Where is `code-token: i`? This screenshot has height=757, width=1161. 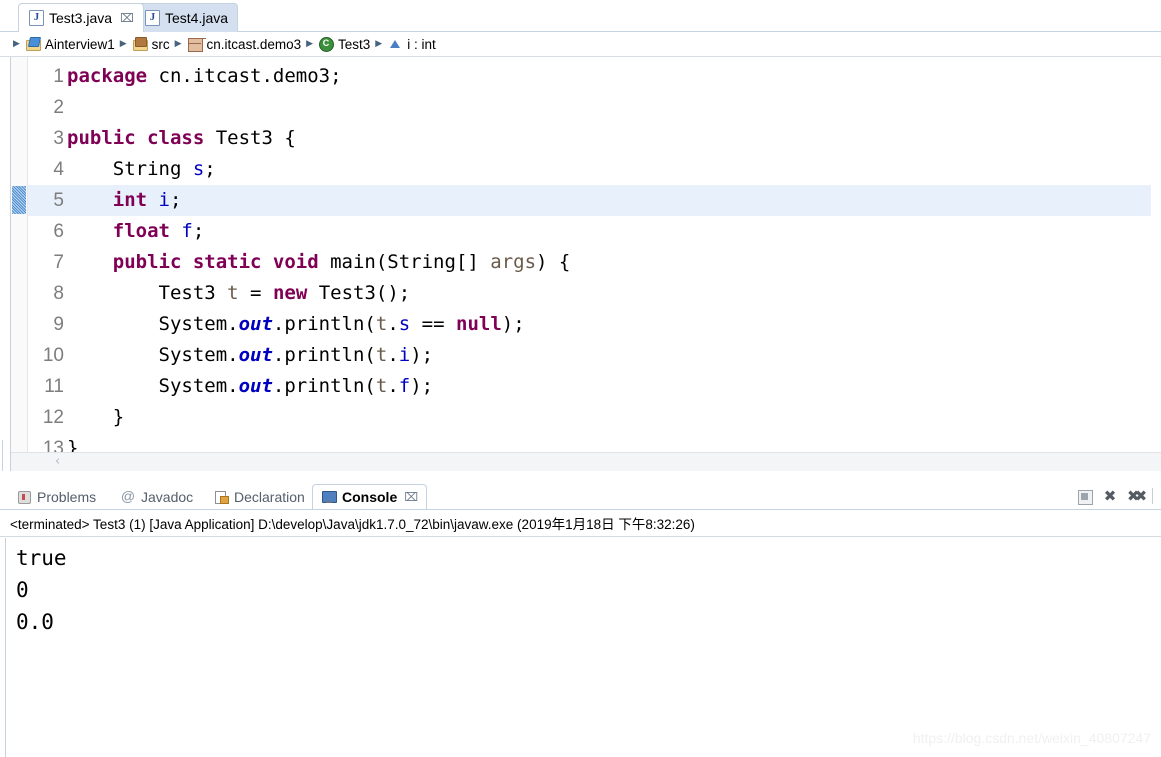
code-token: i is located at coordinates (164, 200).